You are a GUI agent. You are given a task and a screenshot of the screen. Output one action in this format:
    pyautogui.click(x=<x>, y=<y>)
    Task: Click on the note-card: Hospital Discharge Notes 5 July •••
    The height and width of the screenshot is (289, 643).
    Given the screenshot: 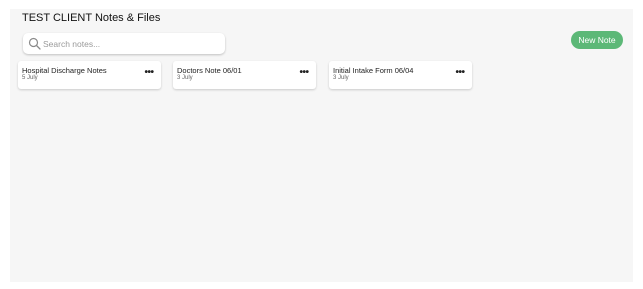 What is the action you would take?
    pyautogui.click(x=89, y=75)
    